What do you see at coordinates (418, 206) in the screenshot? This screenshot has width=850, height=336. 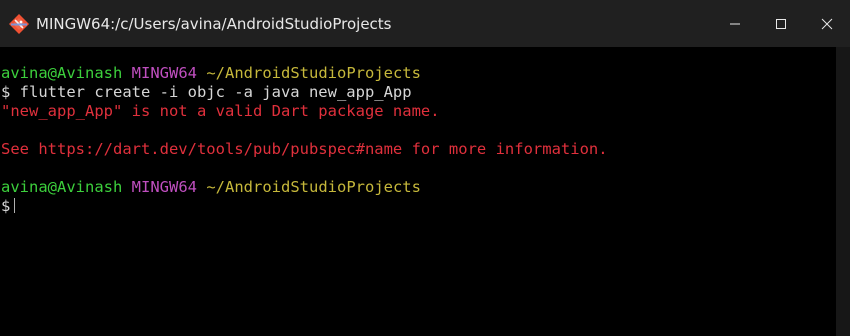 I see `input-line: $` at bounding box center [418, 206].